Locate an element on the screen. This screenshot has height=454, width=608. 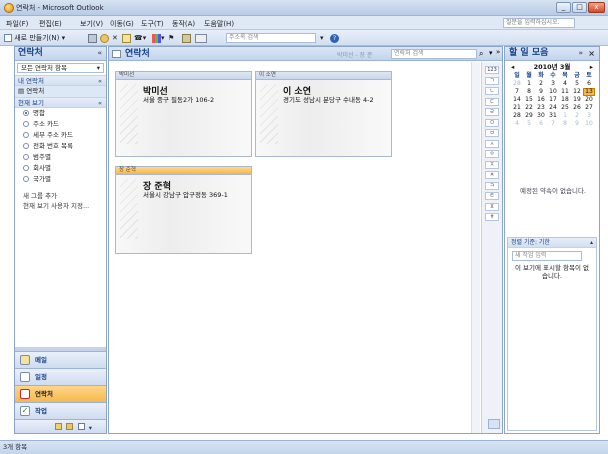
contact-card: 이 소연 이 소연 경기도 성남시 분당구 수내동 4-2 is located at coordinates (323, 114).